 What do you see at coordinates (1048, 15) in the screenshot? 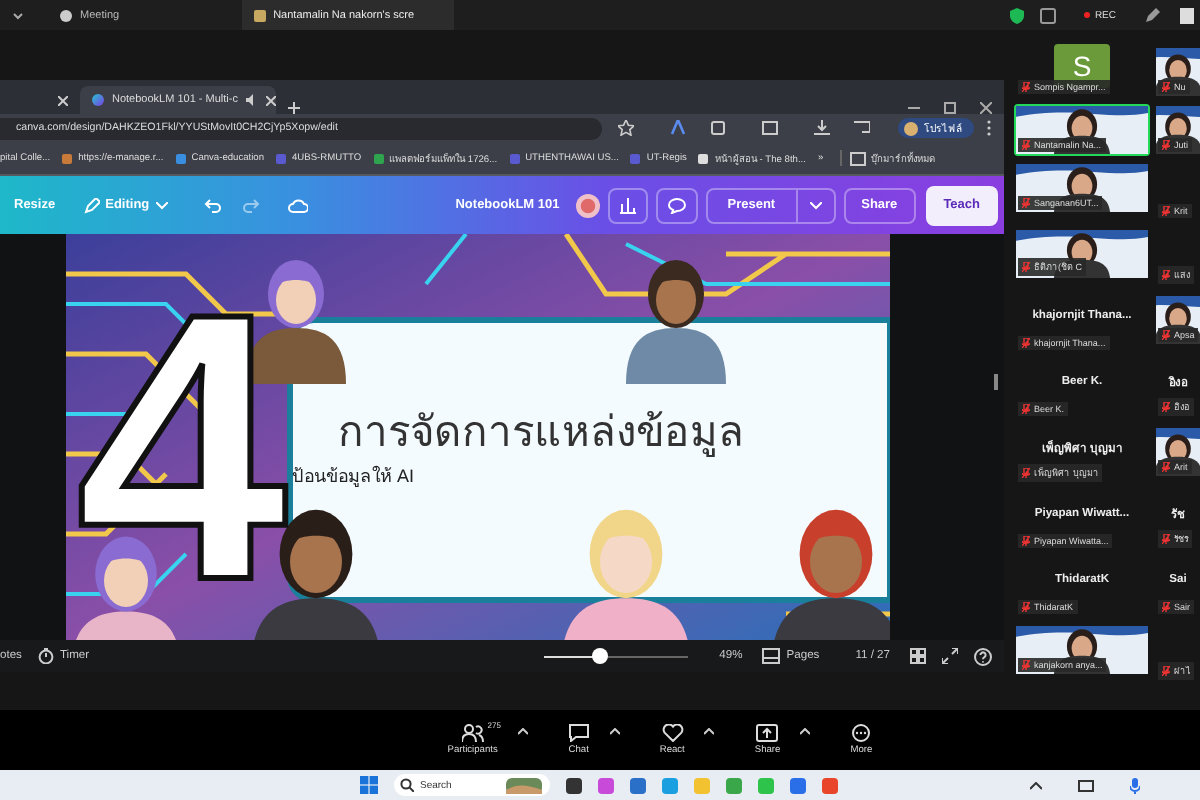
I see `window-icon` at bounding box center [1048, 15].